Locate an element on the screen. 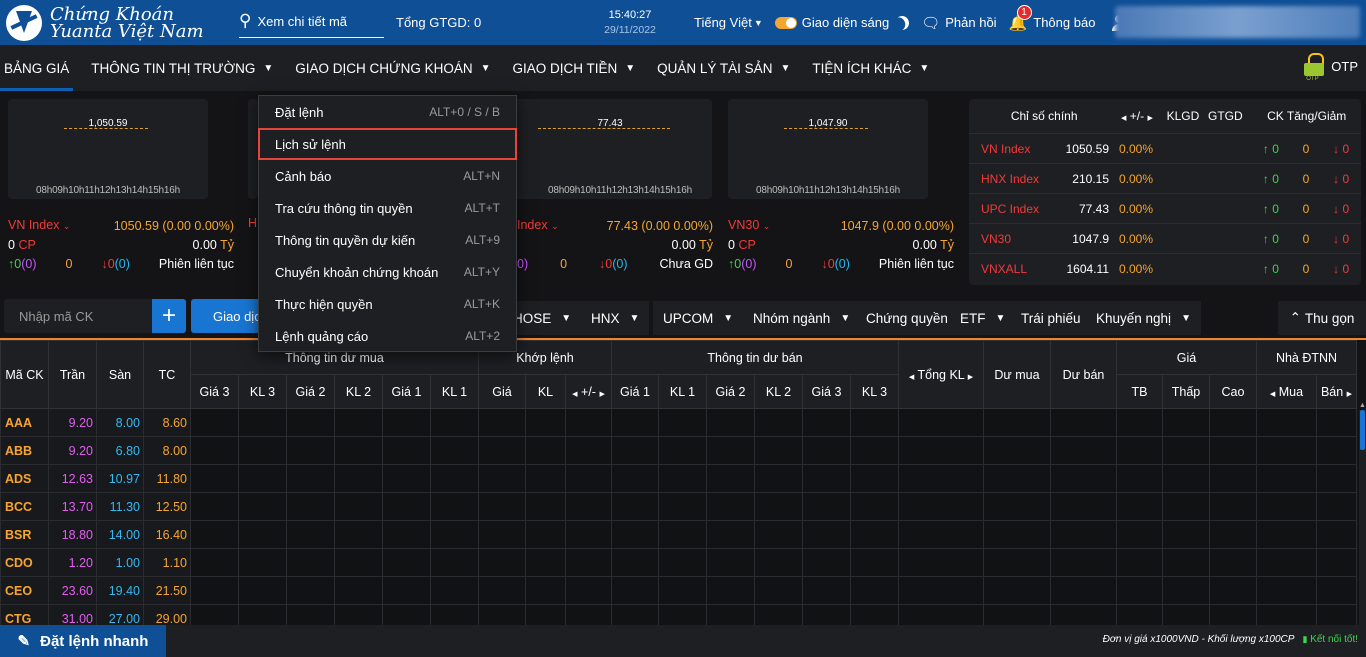  scrollbar-thumb is located at coordinates (1362, 430).